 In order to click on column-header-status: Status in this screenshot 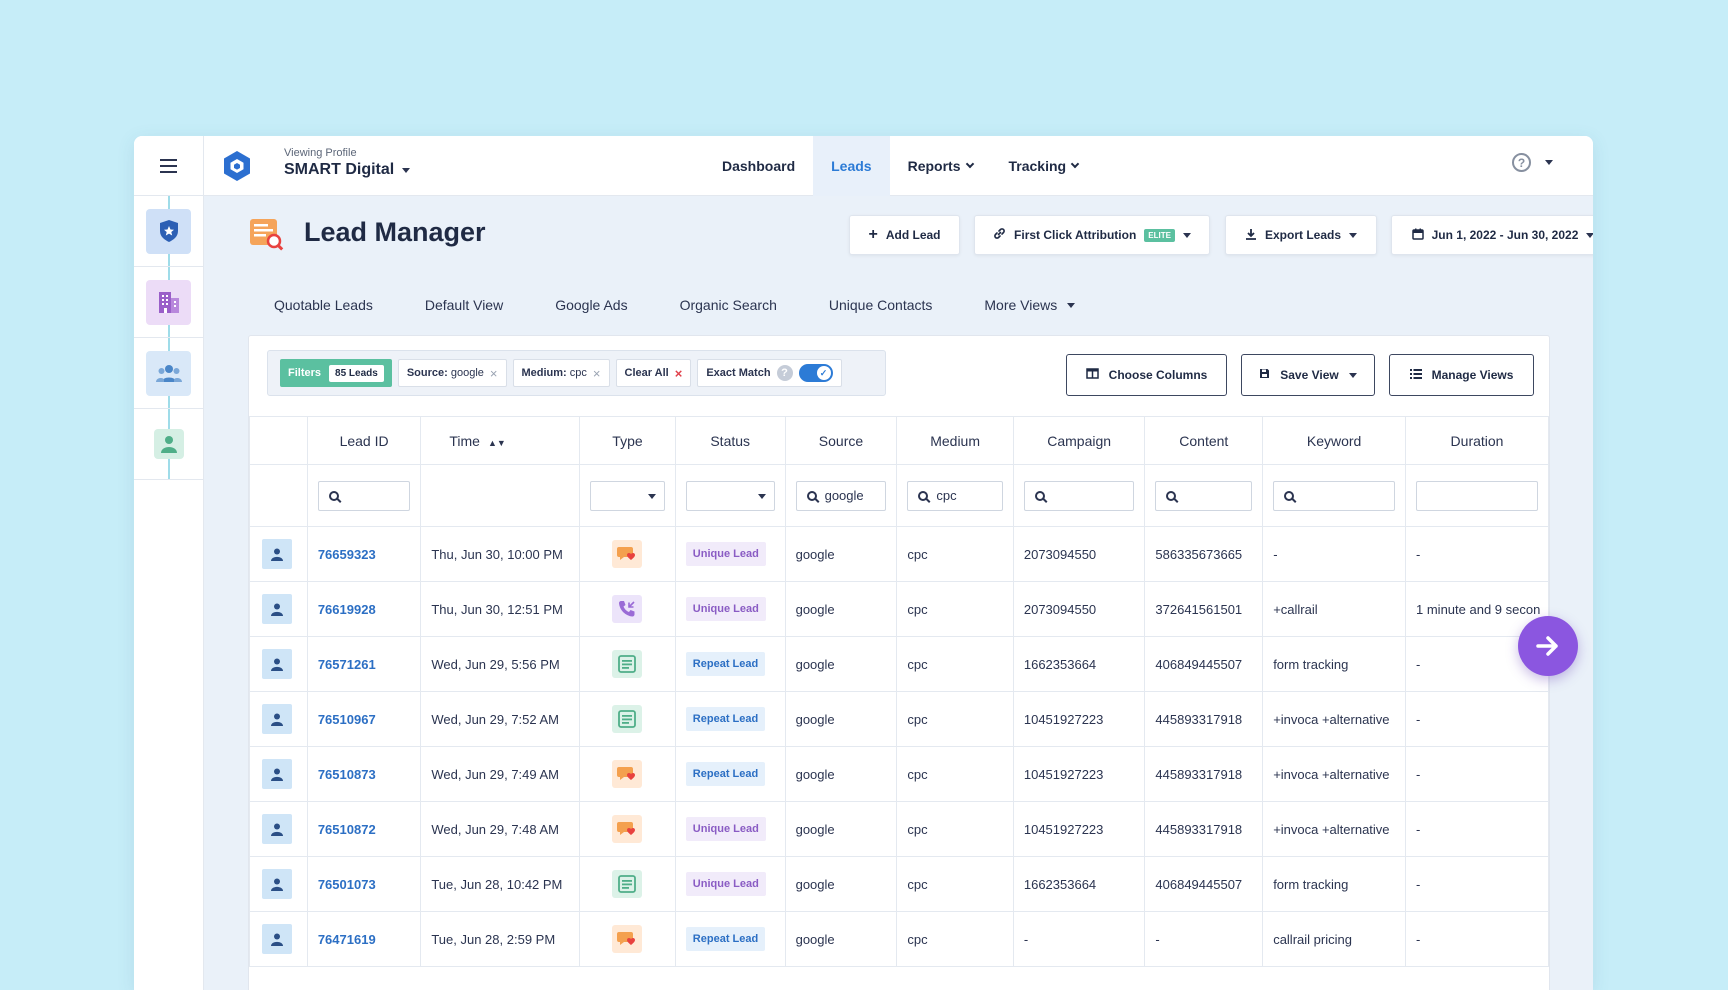, I will do `click(730, 440)`.